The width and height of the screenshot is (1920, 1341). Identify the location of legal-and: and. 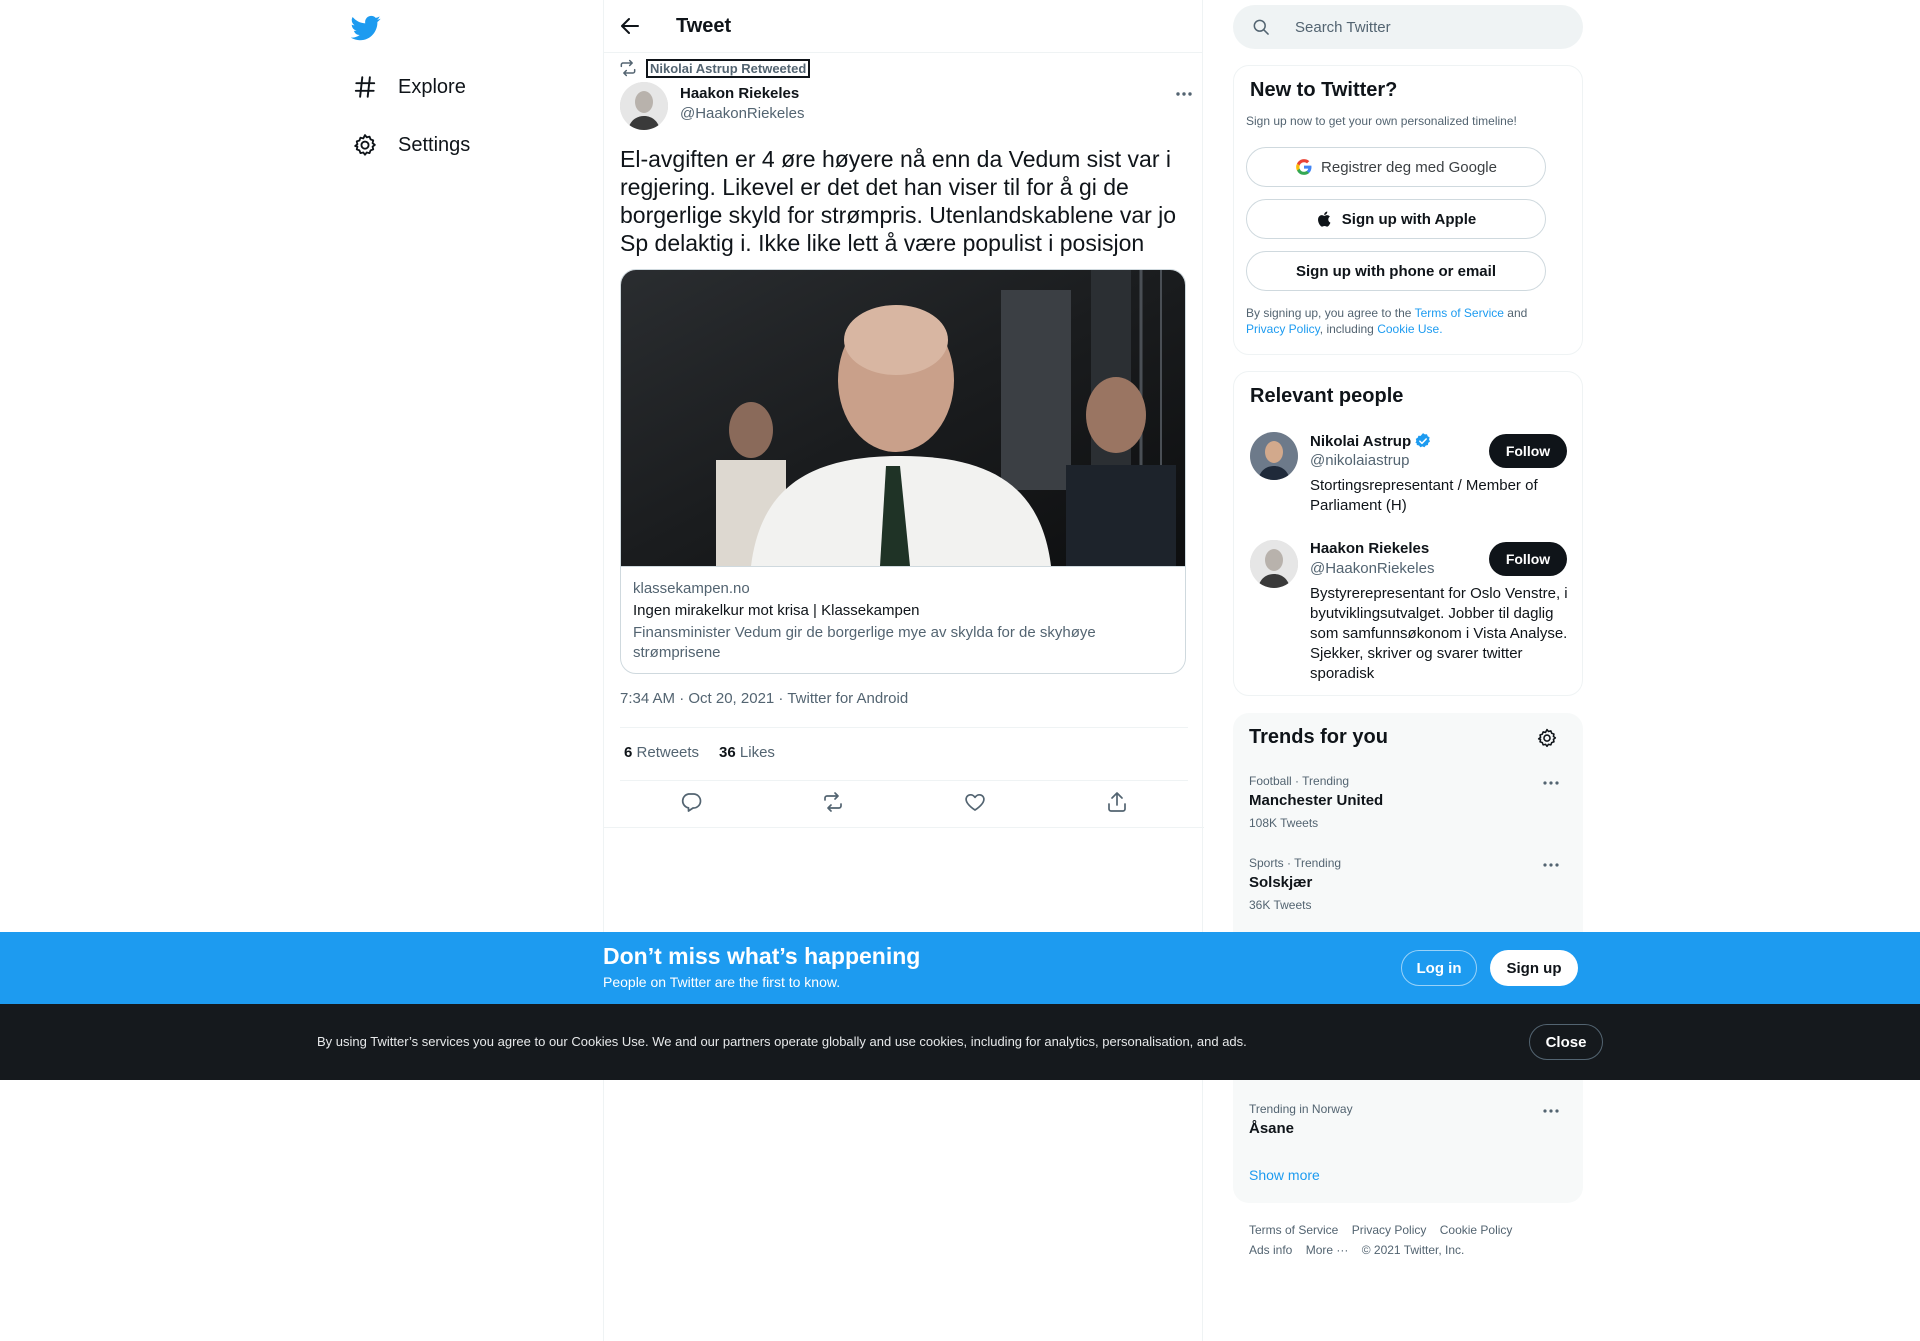
(1517, 313).